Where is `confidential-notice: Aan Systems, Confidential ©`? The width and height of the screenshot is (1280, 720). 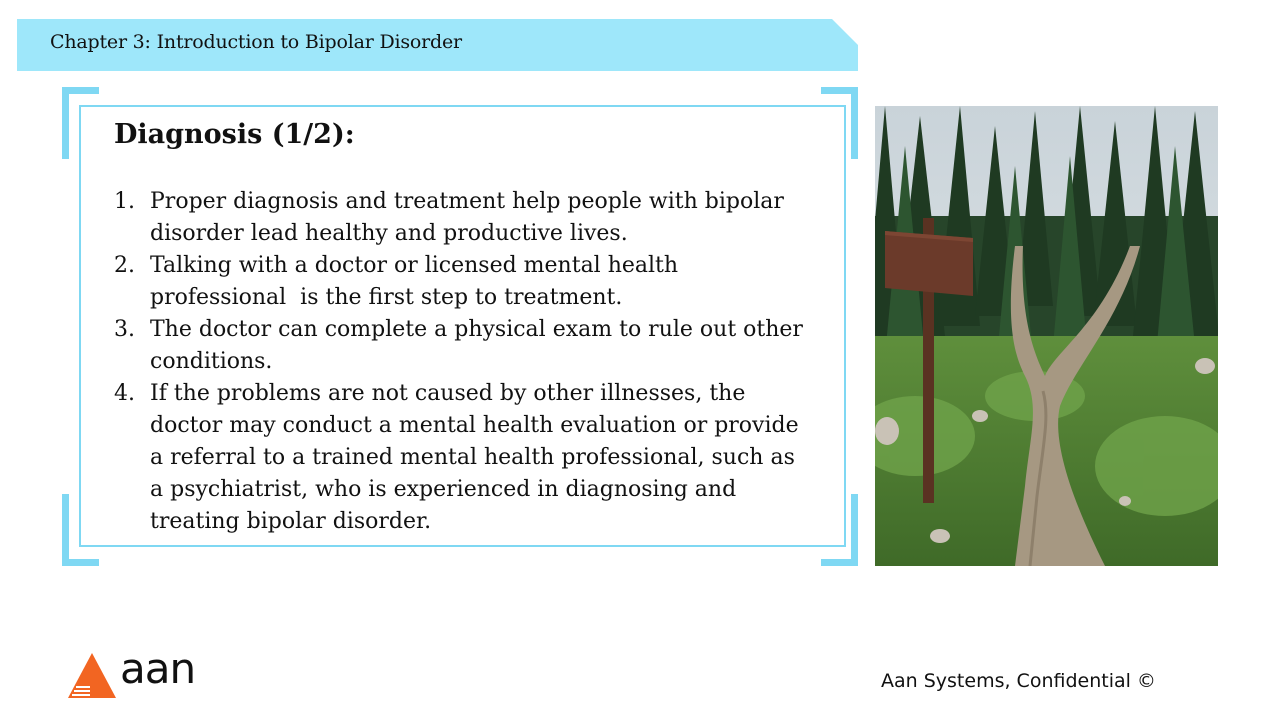 confidential-notice: Aan Systems, Confidential © is located at coordinates (1018, 681).